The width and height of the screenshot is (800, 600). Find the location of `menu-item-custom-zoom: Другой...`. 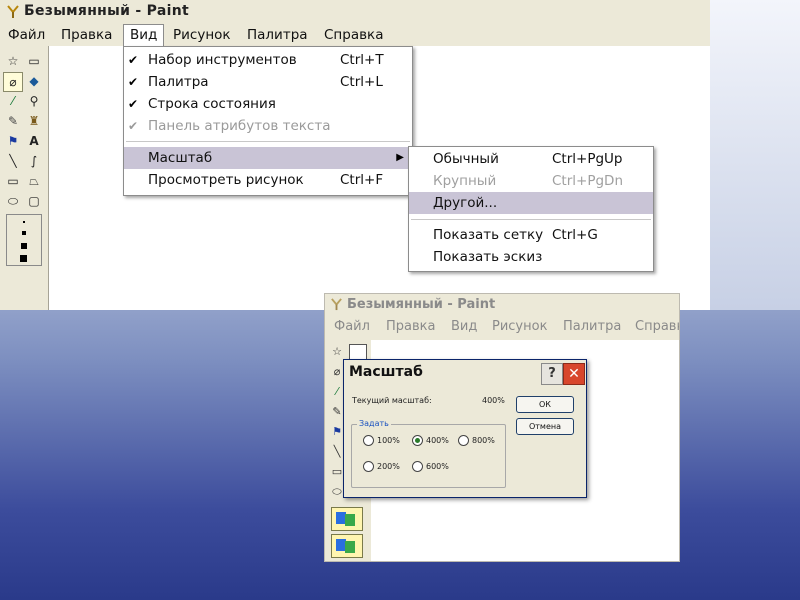

menu-item-custom-zoom: Другой... is located at coordinates (531, 203).